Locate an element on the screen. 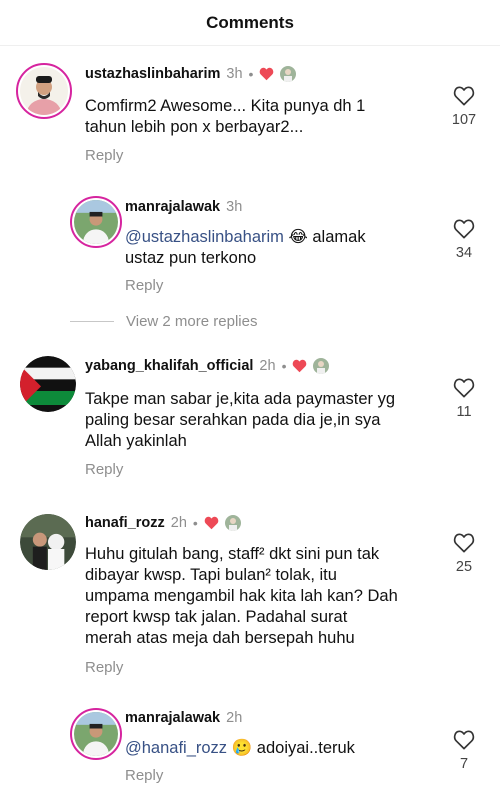 The height and width of the screenshot is (794, 500). view-more-replies-button: View 2 more replies is located at coordinates (163, 321).